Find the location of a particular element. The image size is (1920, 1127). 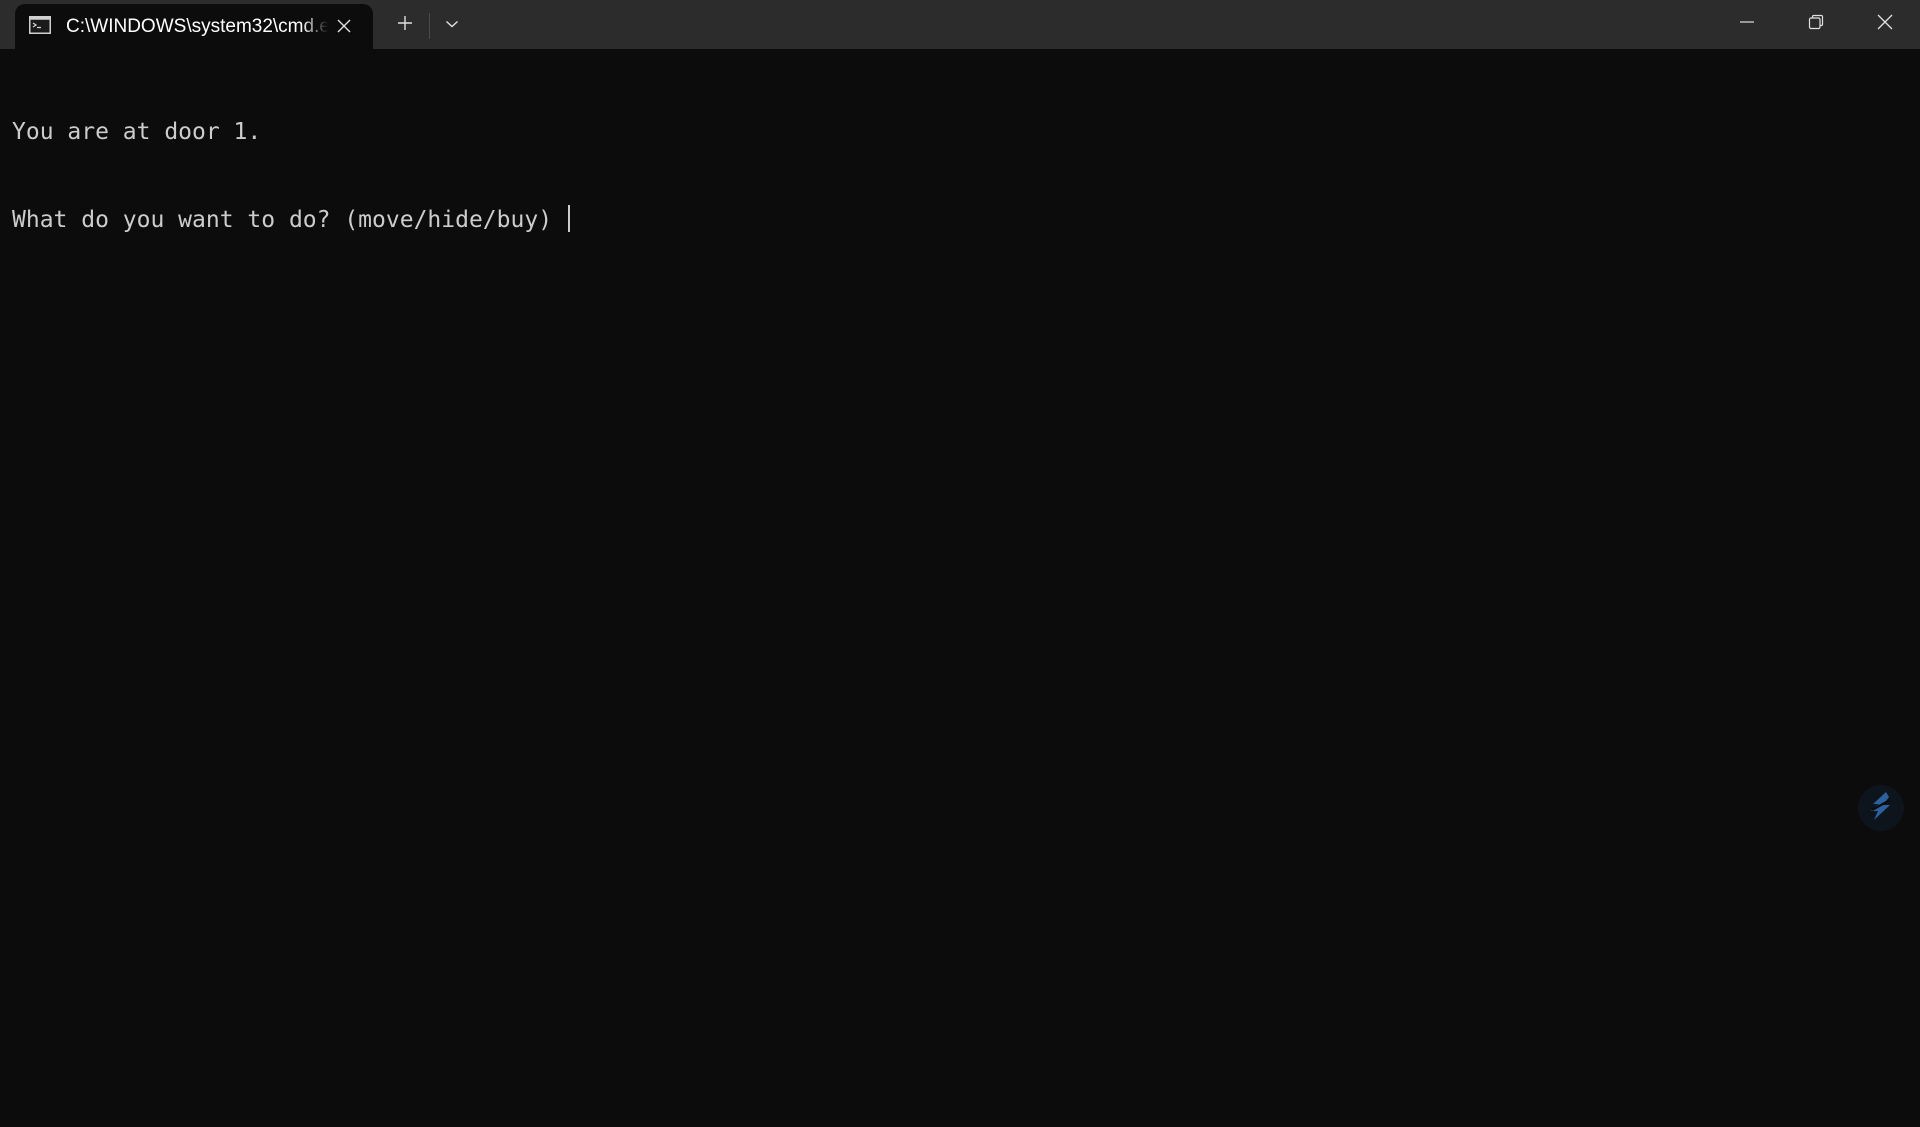

terminal-icon is located at coordinates (40, 25).